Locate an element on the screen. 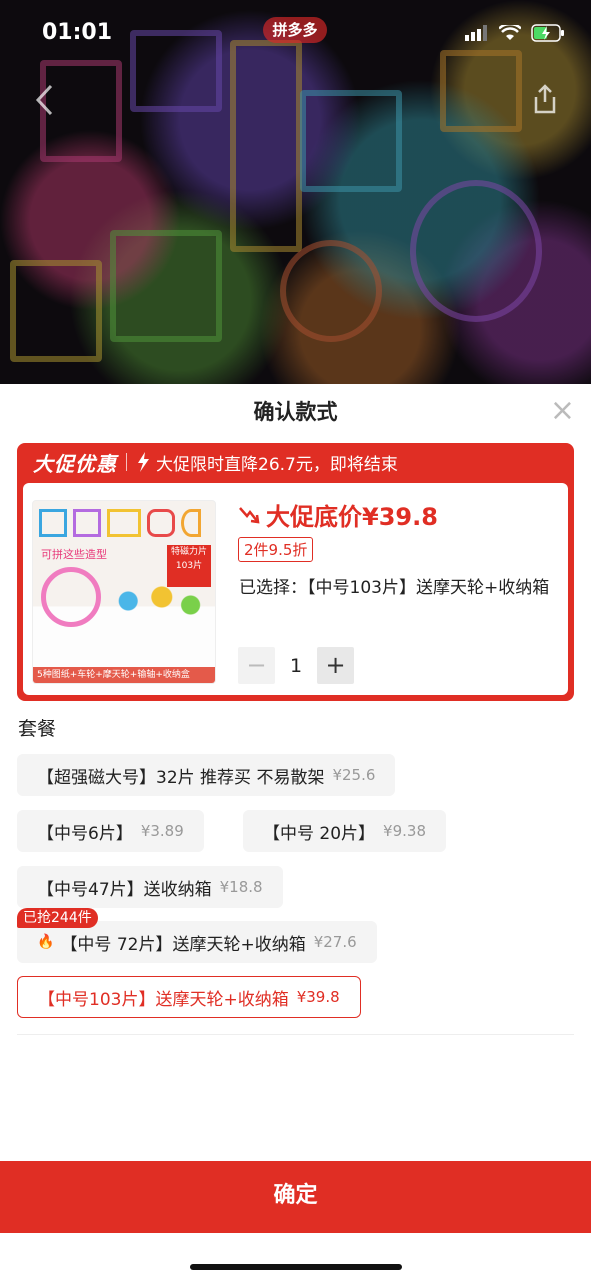 Image resolution: width=591 pixels, height=1280 pixels. option-price: ¥18.8 is located at coordinates (241, 887).